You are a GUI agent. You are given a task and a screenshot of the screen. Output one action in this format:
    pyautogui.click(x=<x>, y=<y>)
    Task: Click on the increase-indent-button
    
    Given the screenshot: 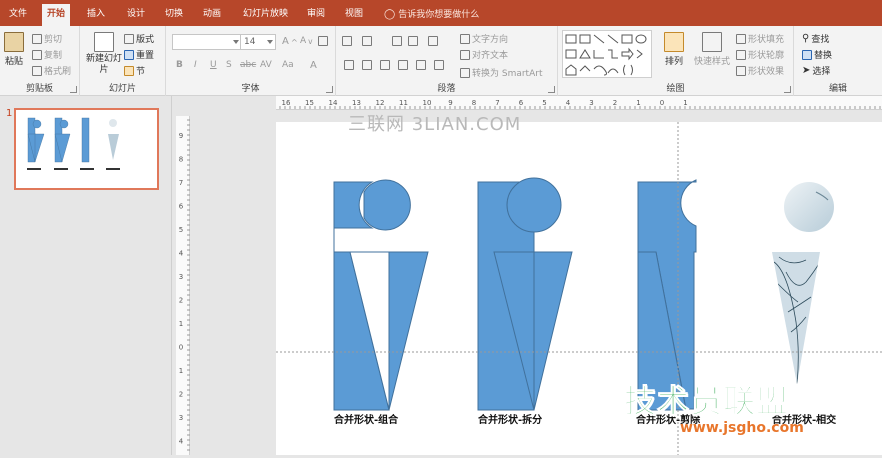 What is the action you would take?
    pyautogui.click(x=413, y=41)
    